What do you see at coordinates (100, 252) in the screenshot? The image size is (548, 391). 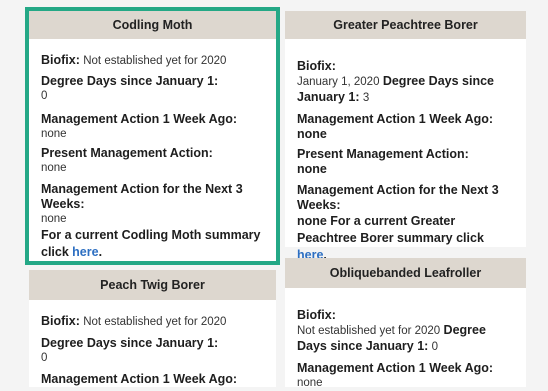 I see `summary-period: .` at bounding box center [100, 252].